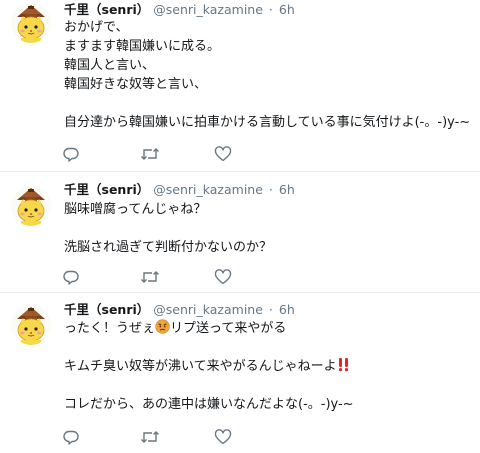 The width and height of the screenshot is (480, 453). What do you see at coordinates (267, 122) in the screenshot?
I see `tweet-line: 自分達から韓国嫌いに拍車かける言動している事に気付けよ(-。-)y-~` at bounding box center [267, 122].